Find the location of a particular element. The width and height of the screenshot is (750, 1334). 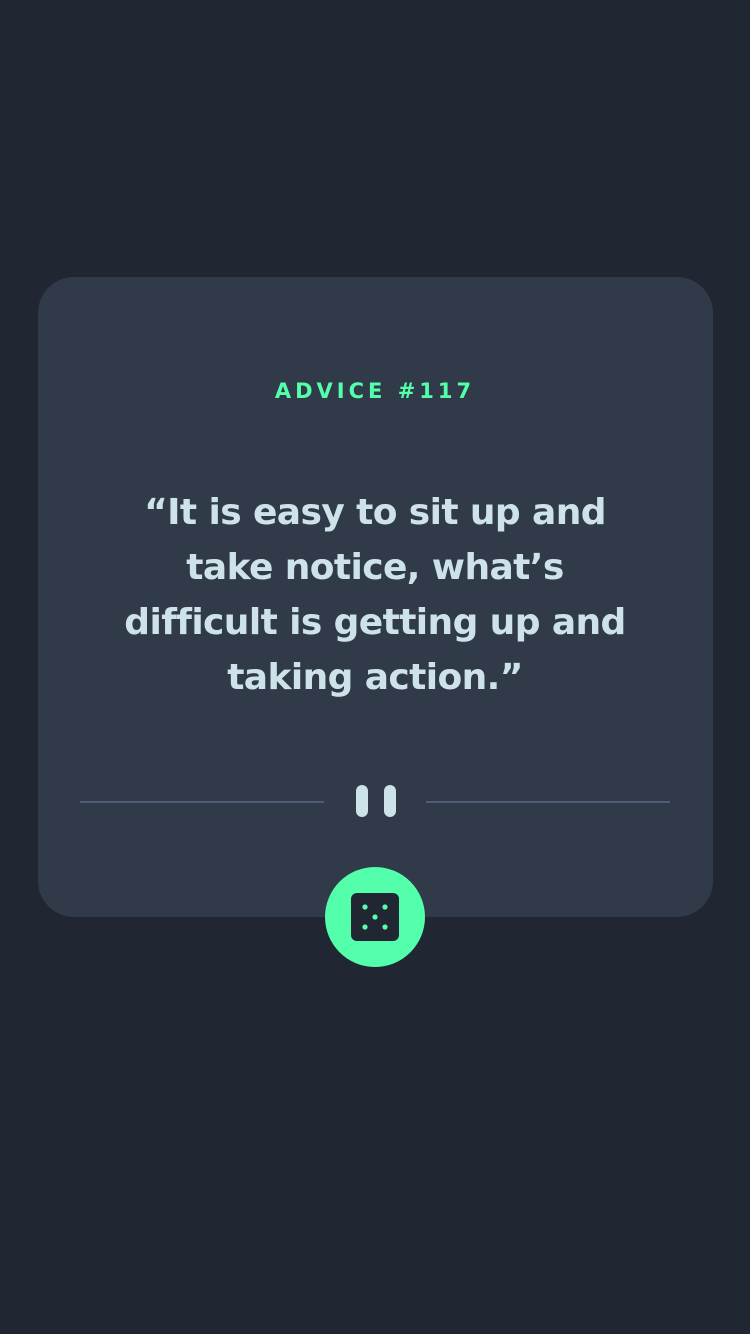

dice-icon is located at coordinates (375, 917).